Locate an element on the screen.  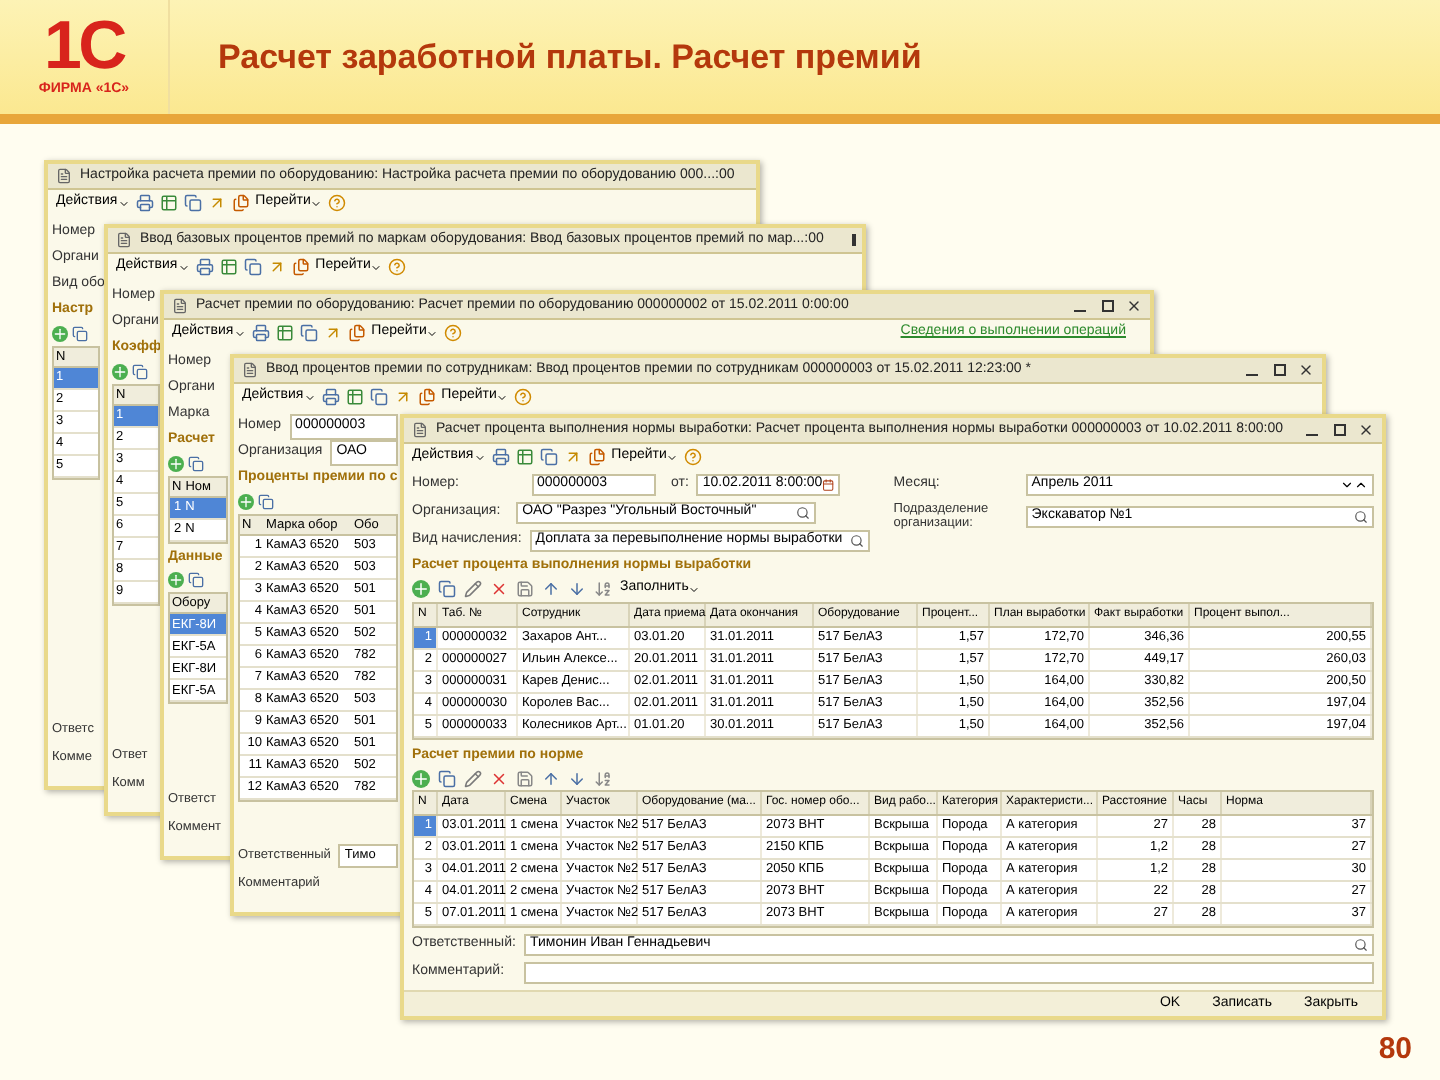
calendar-icon is located at coordinates (828, 485).